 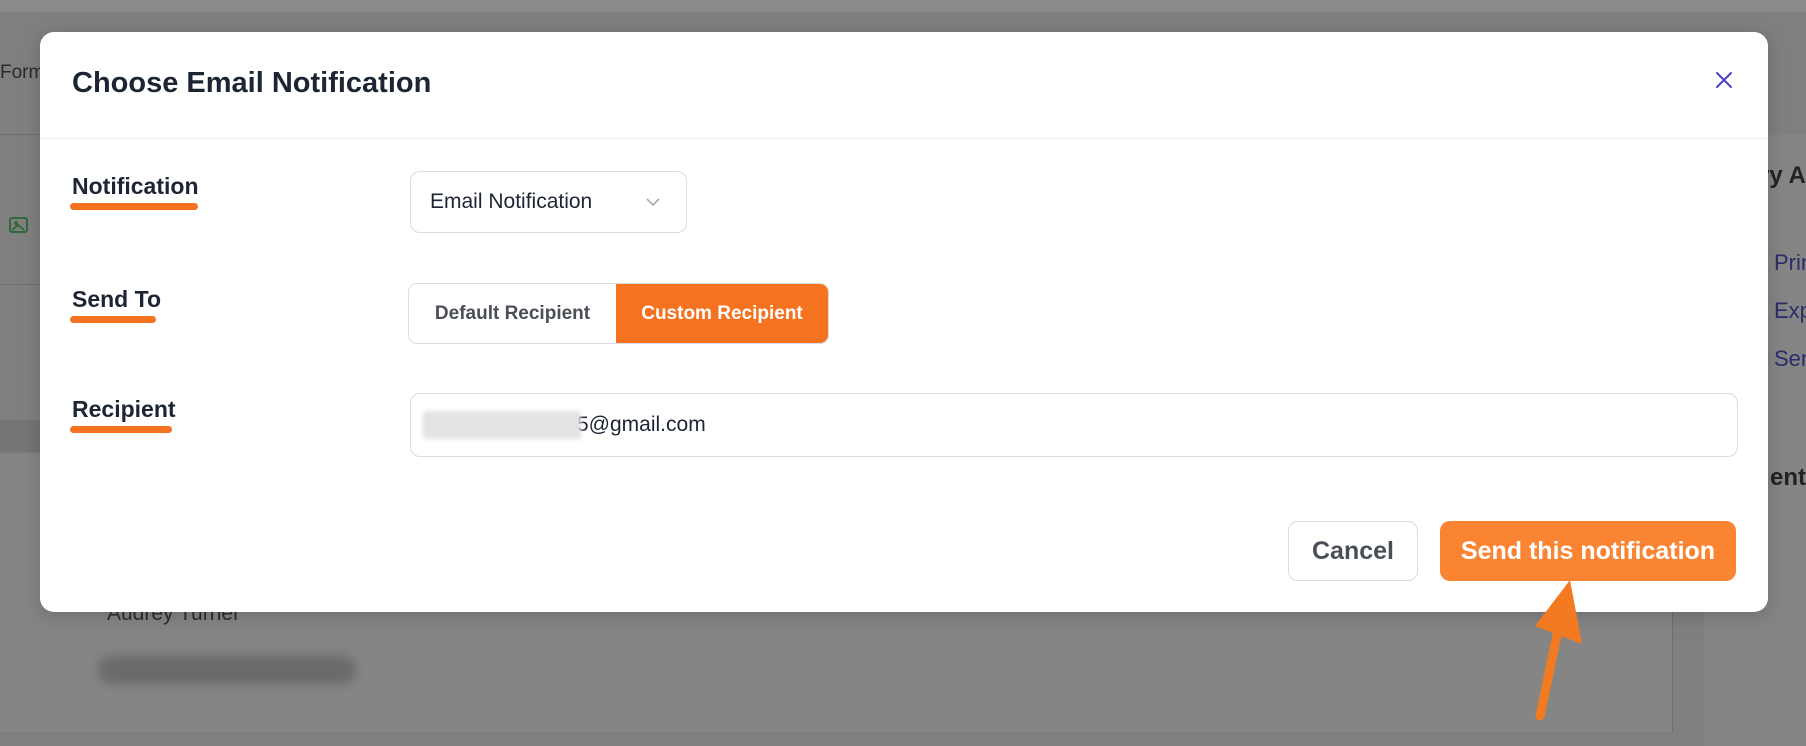 What do you see at coordinates (722, 313) in the screenshot?
I see `custom-recipient-option: Custom Recipient` at bounding box center [722, 313].